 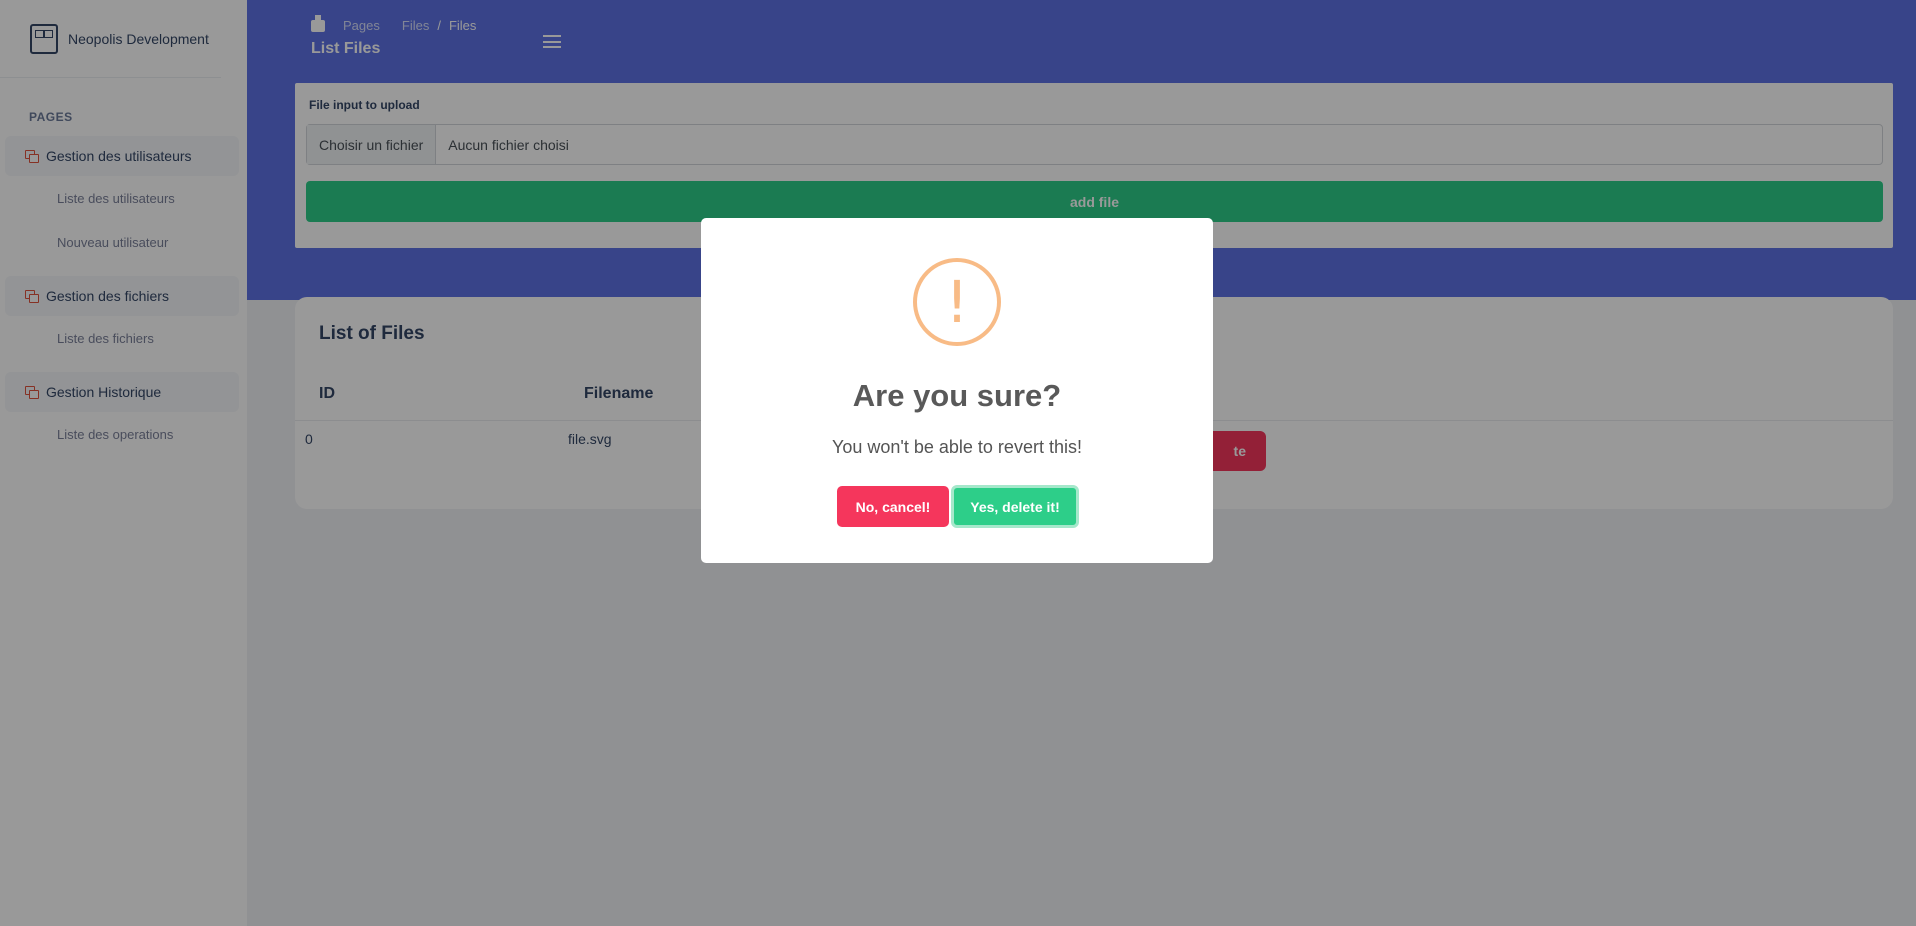 I want to click on dialog-title: Are you sure?, so click(x=957, y=395).